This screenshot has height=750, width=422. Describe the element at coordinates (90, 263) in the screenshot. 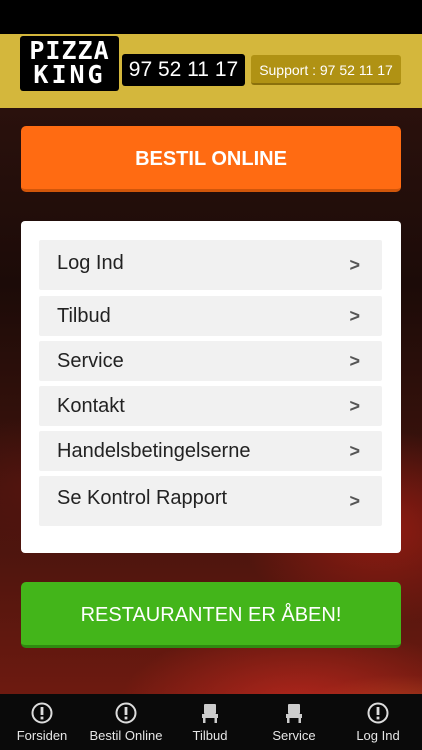

I see `menu-item-label: Log Ind` at that location.